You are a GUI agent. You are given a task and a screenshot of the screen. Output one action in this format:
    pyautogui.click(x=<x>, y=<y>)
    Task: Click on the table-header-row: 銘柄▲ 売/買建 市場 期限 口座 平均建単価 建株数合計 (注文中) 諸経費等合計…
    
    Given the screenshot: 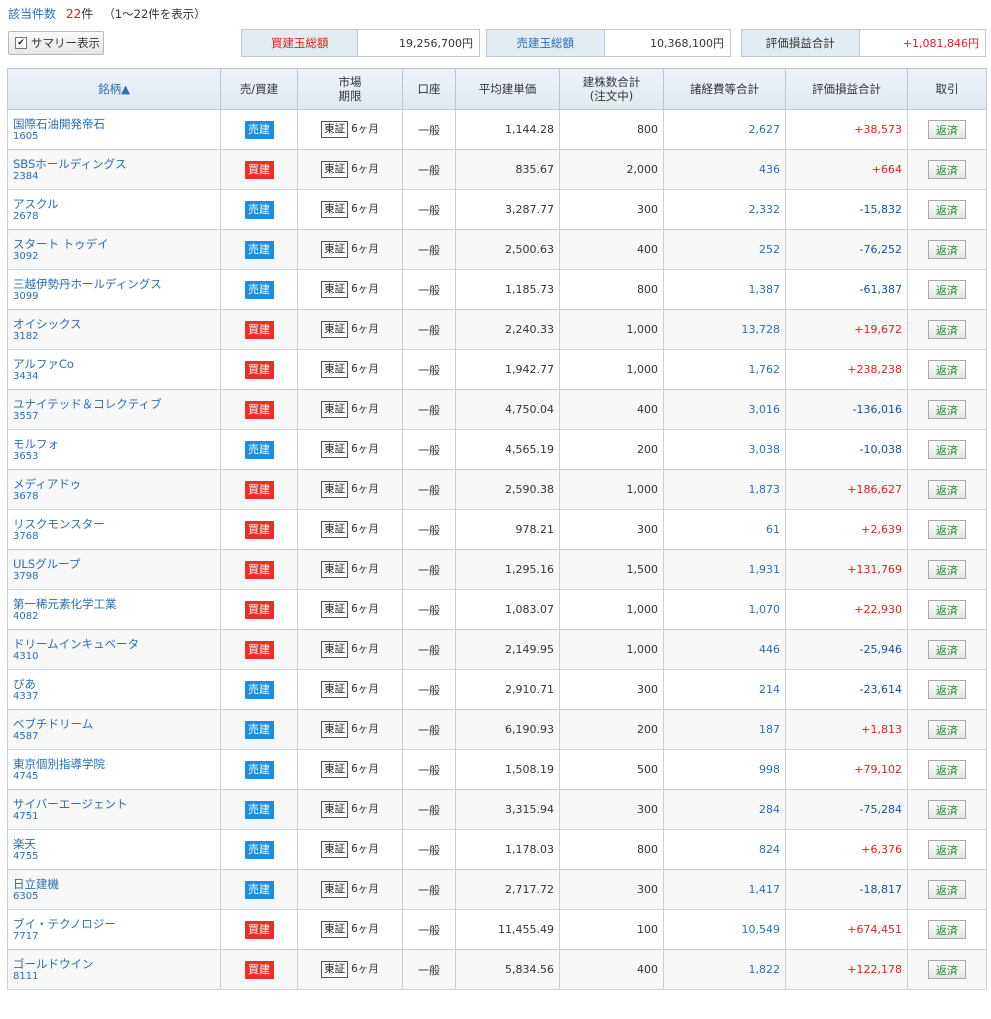 What is the action you would take?
    pyautogui.click(x=497, y=89)
    